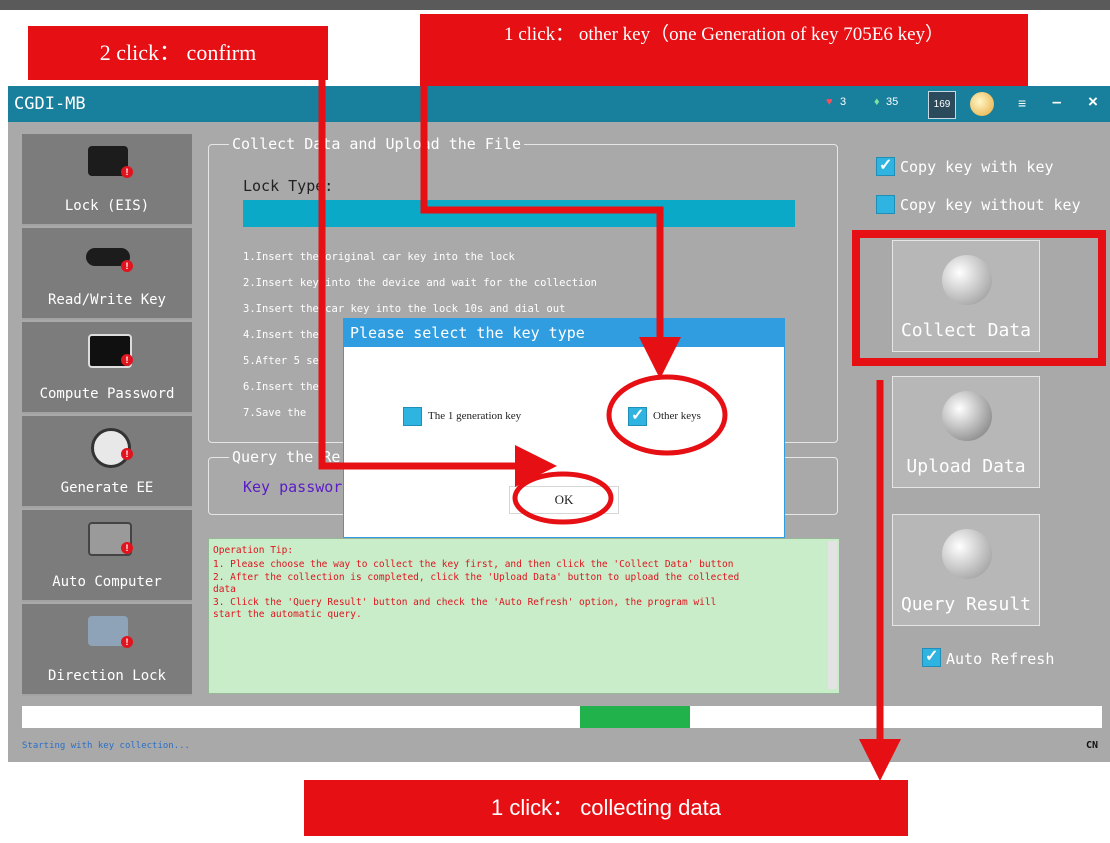 The image size is (1110, 843). Describe the element at coordinates (107, 556) in the screenshot. I see `sidebar-item-auto-computer: ! Auto Computer` at that location.